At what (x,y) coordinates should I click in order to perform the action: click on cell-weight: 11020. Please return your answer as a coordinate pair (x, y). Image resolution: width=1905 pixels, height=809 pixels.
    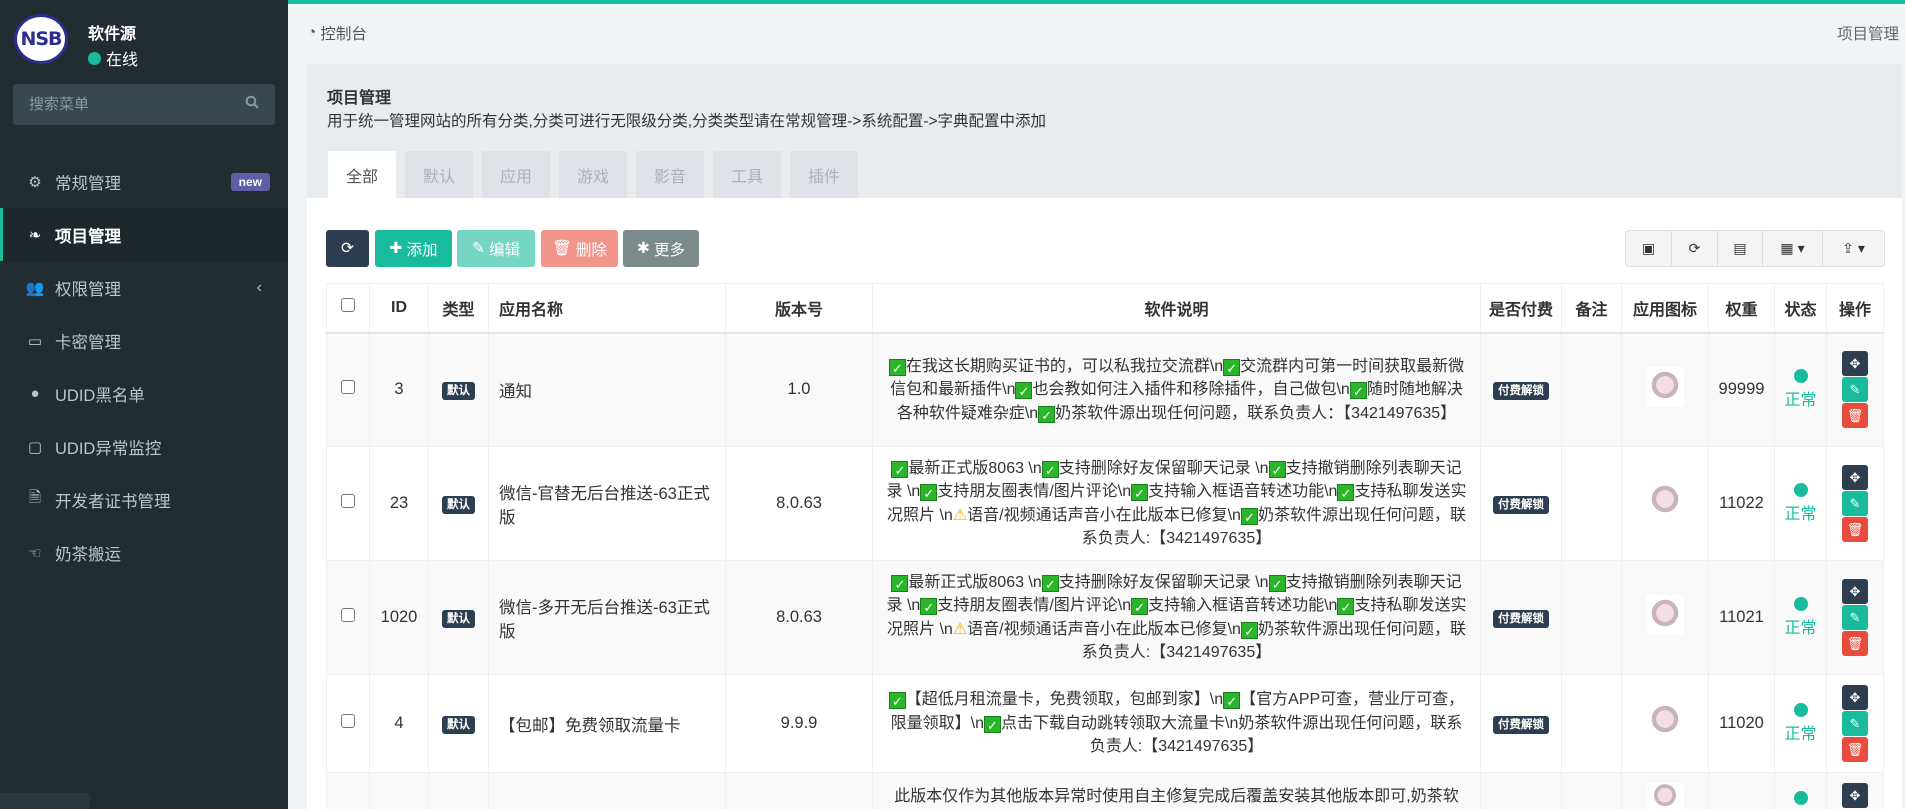
    Looking at the image, I should click on (1741, 723).